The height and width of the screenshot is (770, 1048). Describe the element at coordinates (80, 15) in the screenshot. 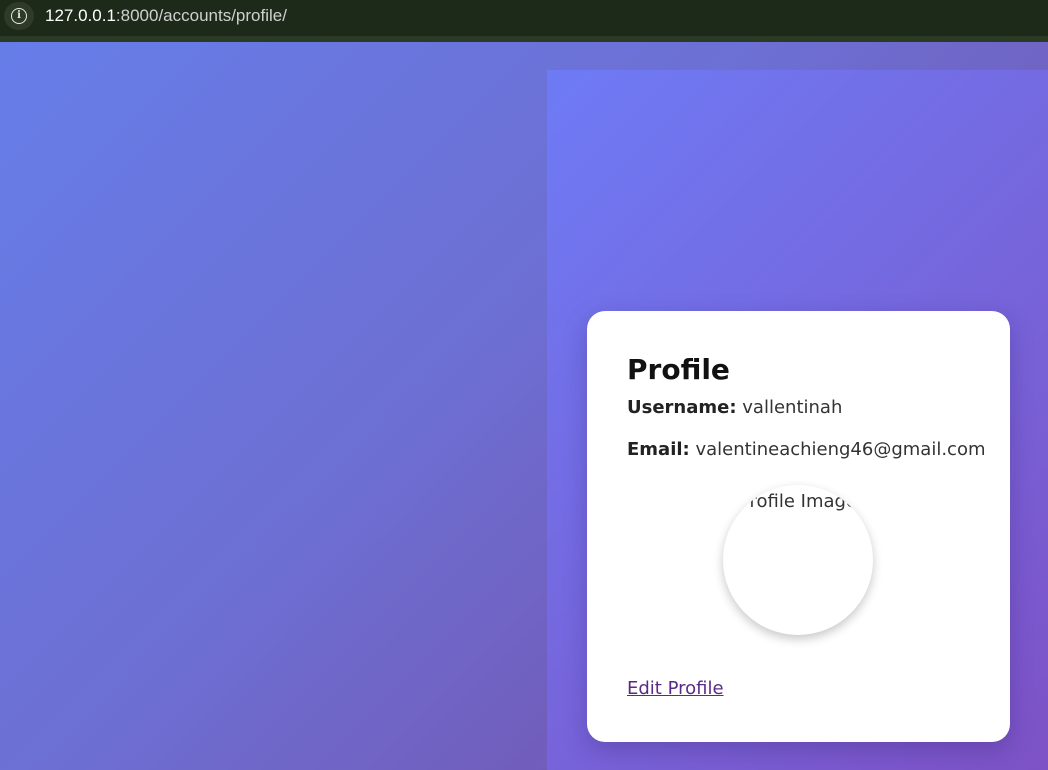

I see `url-host: 127.0.0.1` at that location.